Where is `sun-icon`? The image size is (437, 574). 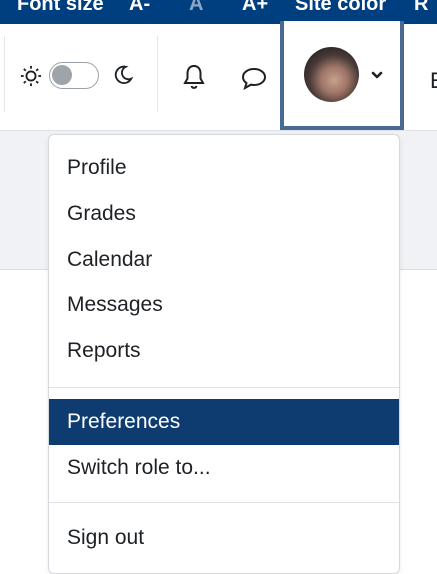
sun-icon is located at coordinates (31, 76).